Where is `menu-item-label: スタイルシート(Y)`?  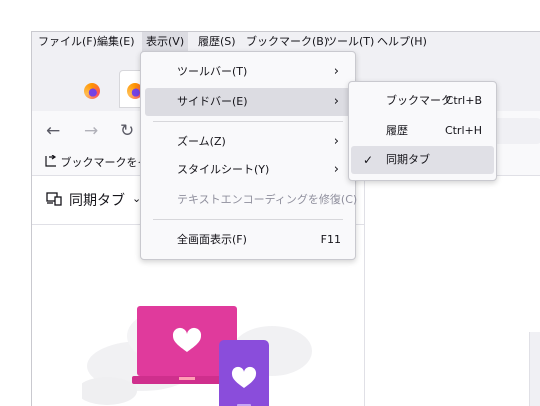 menu-item-label: スタイルシート(Y) is located at coordinates (223, 169).